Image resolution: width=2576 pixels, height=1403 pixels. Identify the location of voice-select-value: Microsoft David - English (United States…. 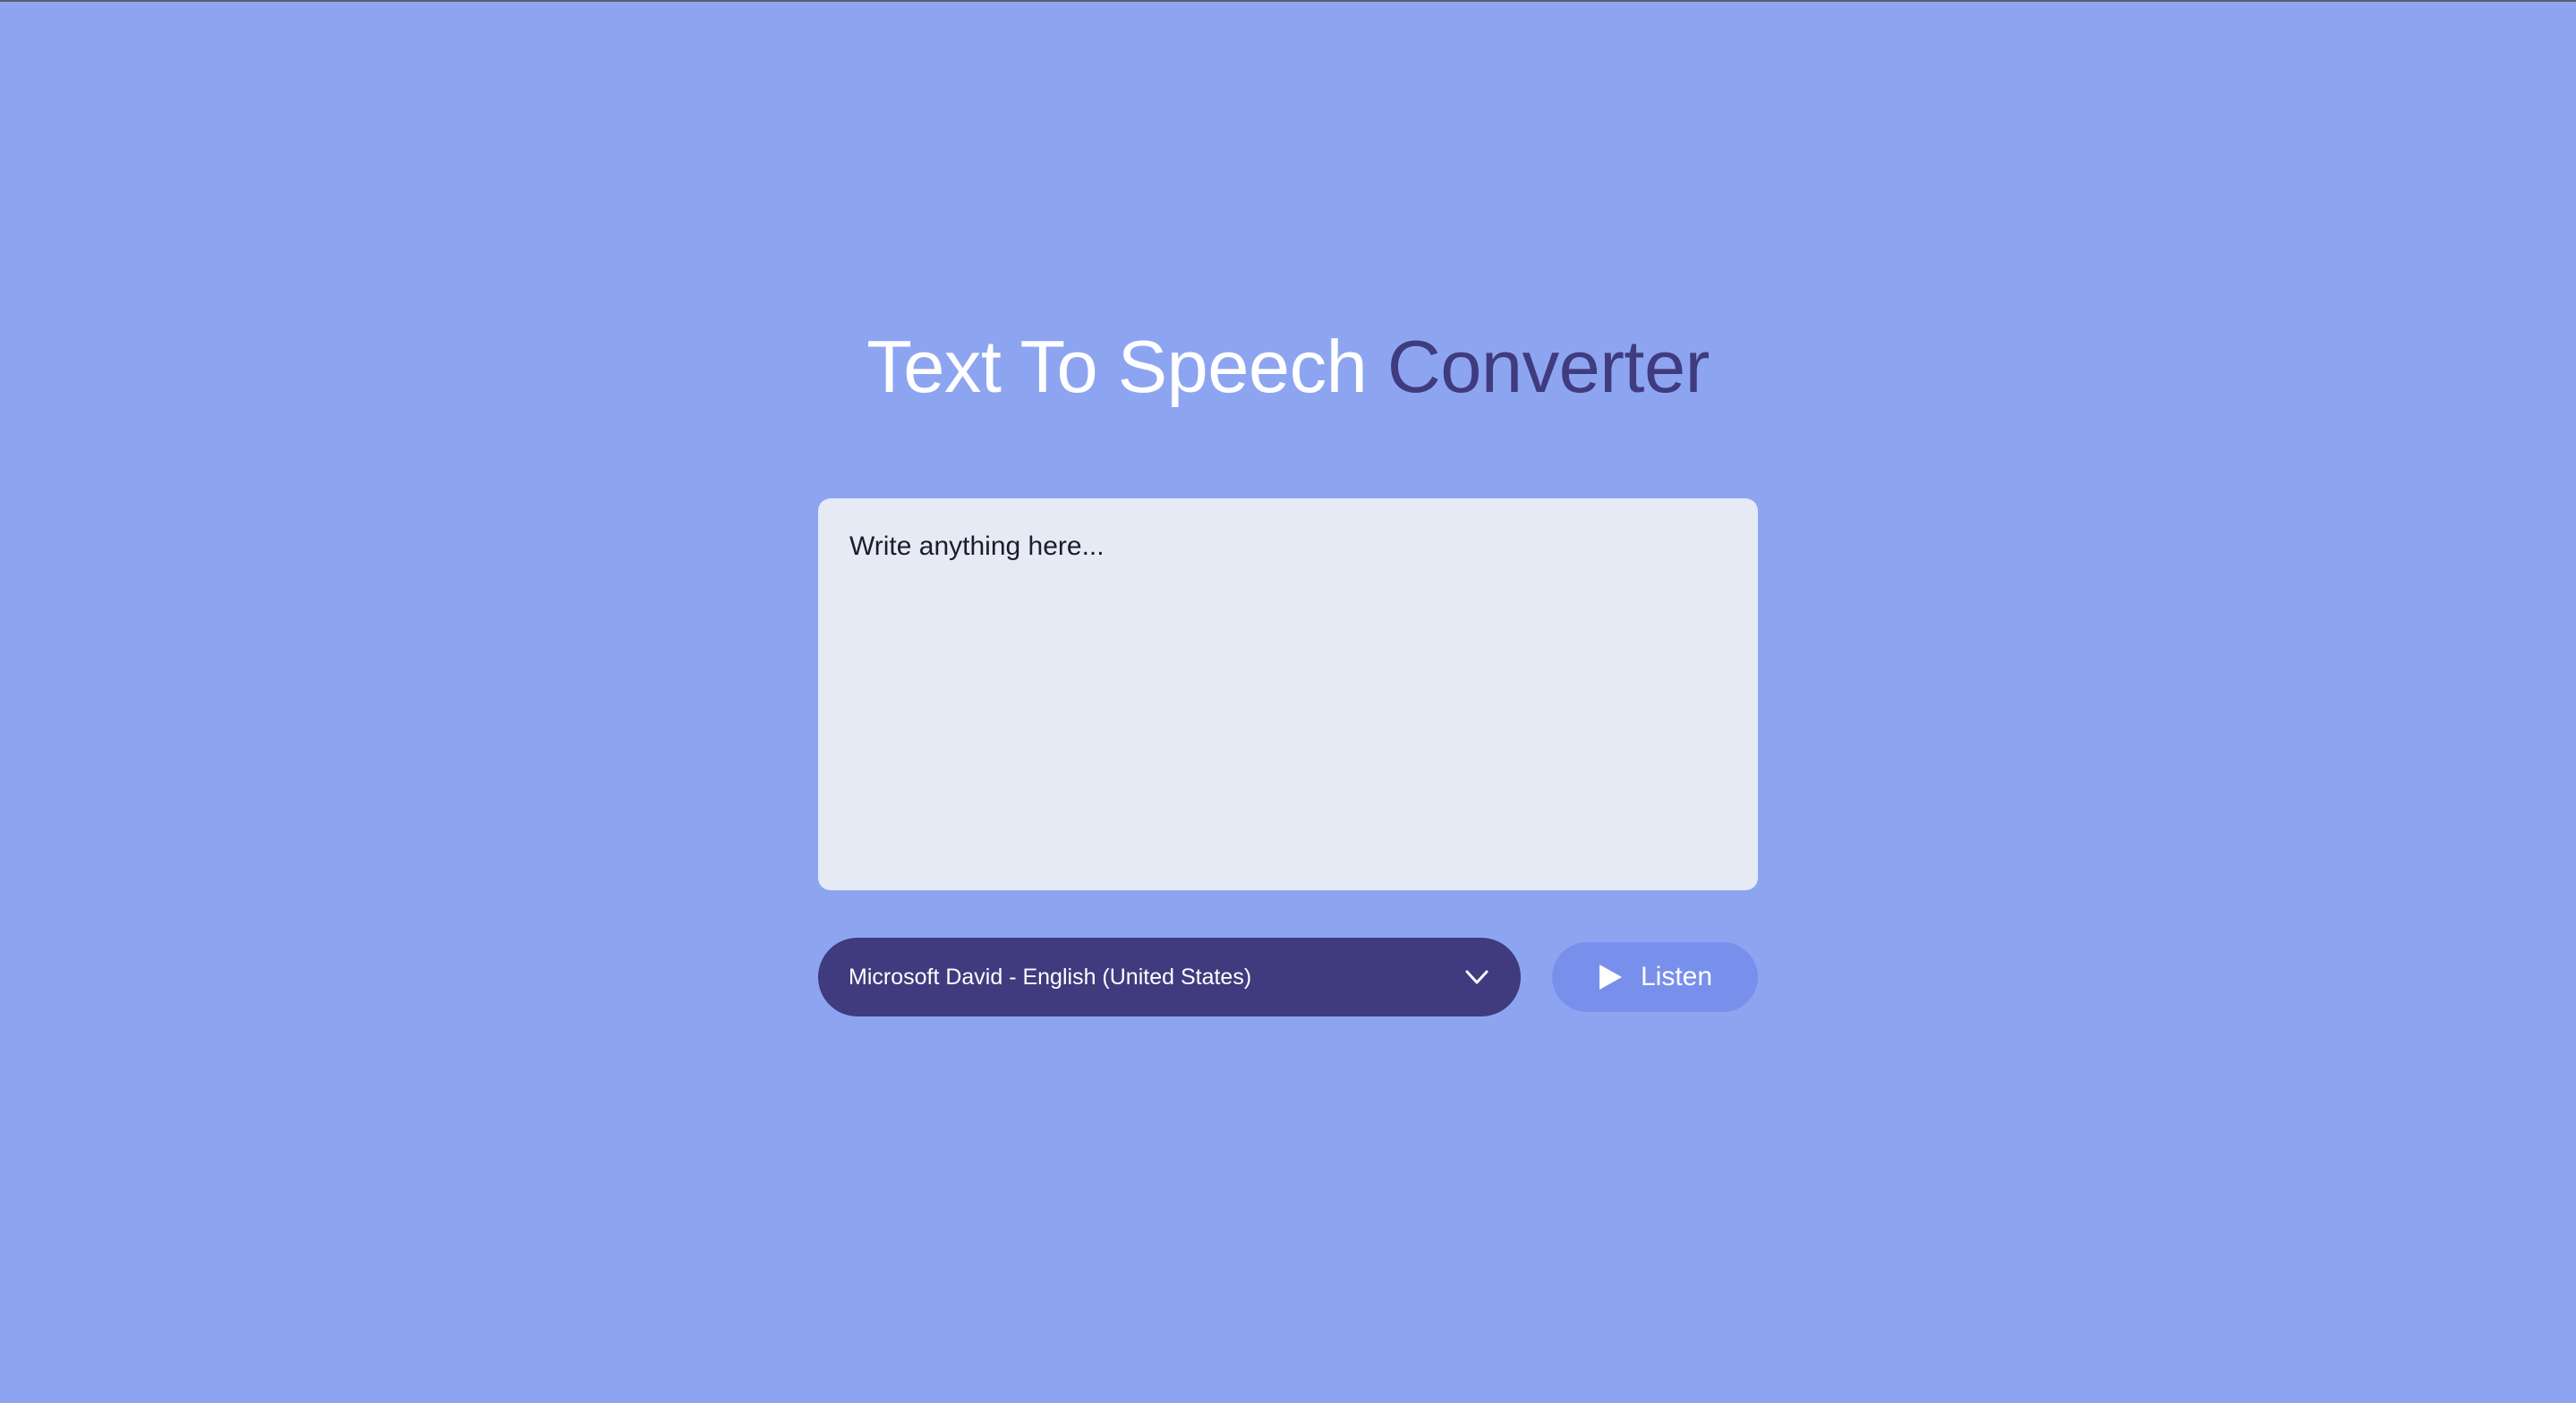
(1050, 977).